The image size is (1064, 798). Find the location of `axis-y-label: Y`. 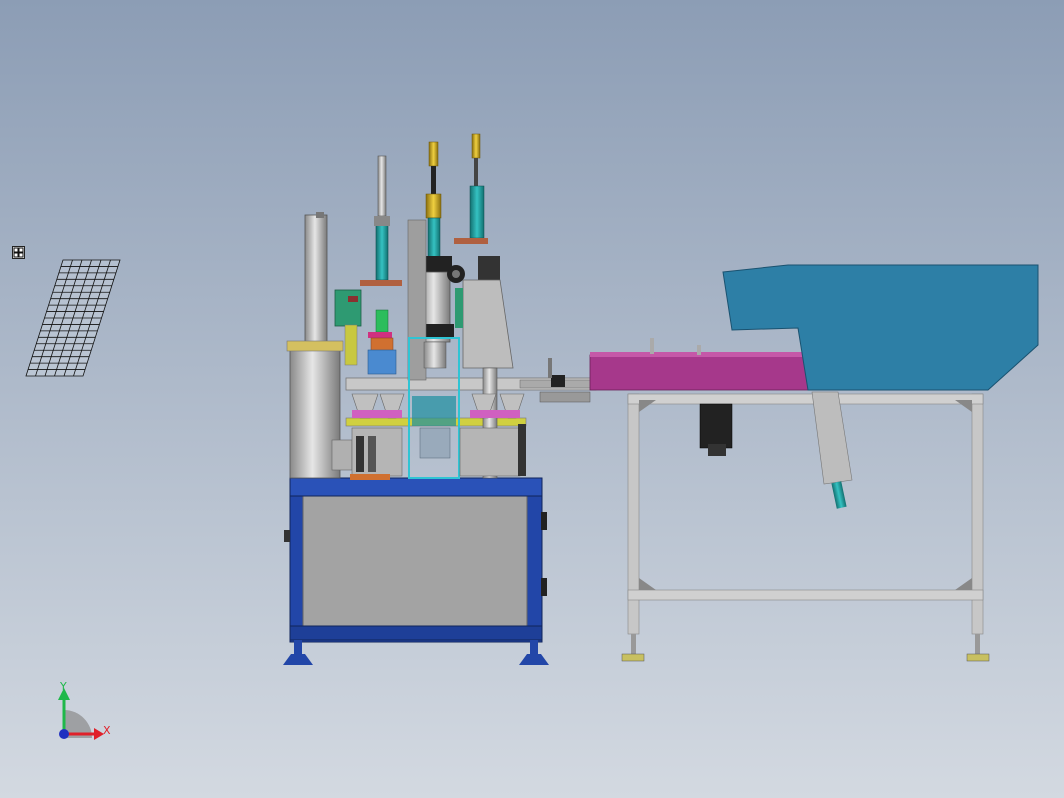

axis-y-label: Y is located at coordinates (63, 686).